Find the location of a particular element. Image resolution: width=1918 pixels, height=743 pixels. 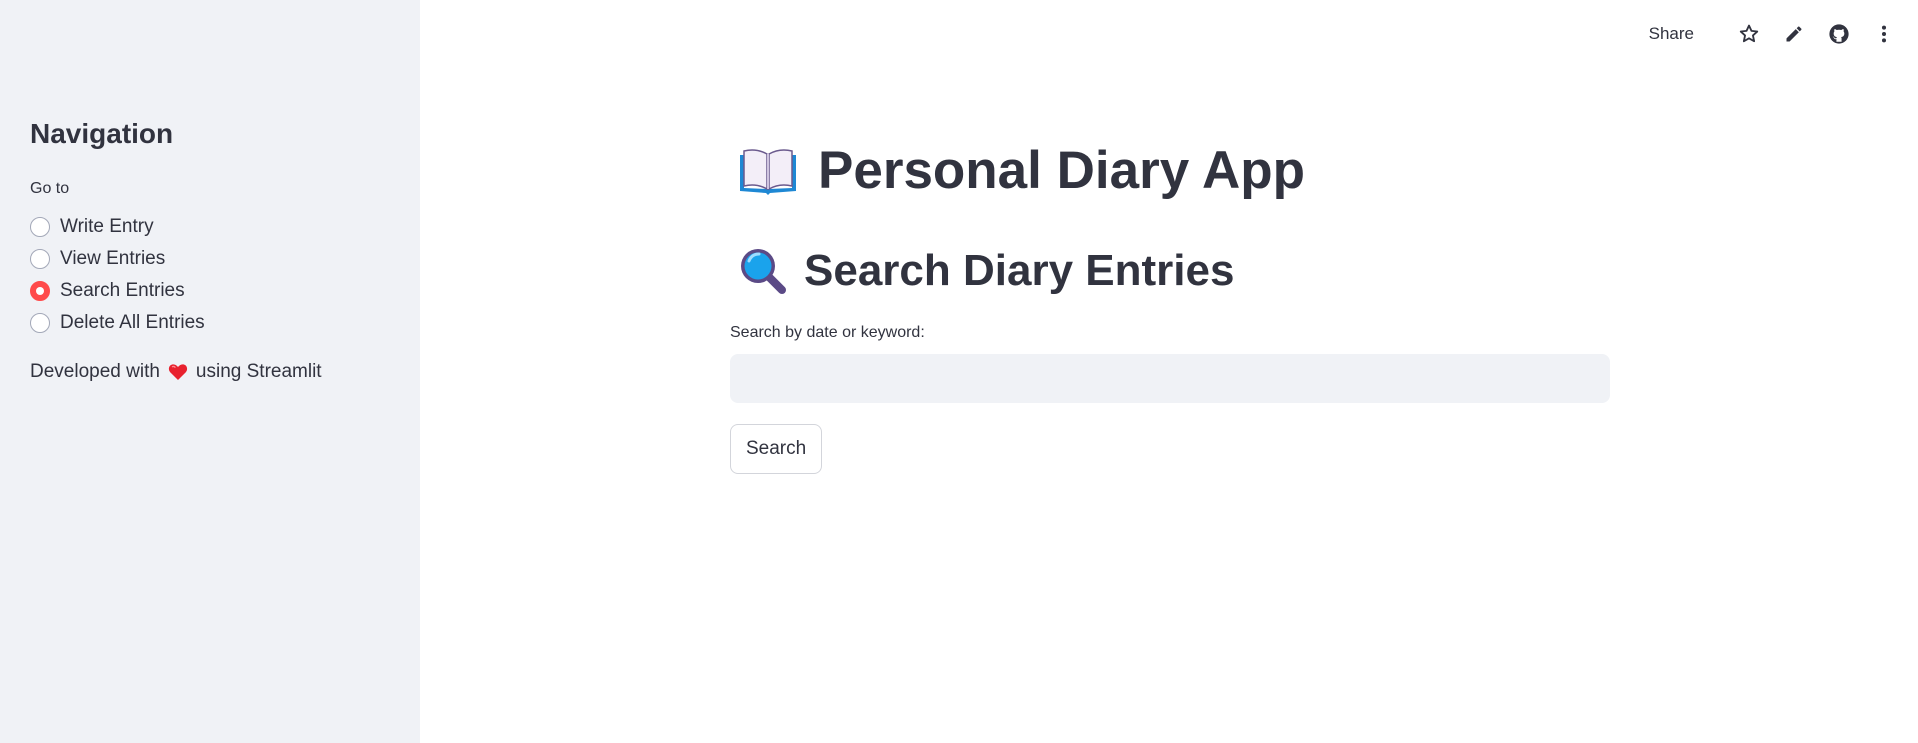

open-book-icon is located at coordinates (768, 171).